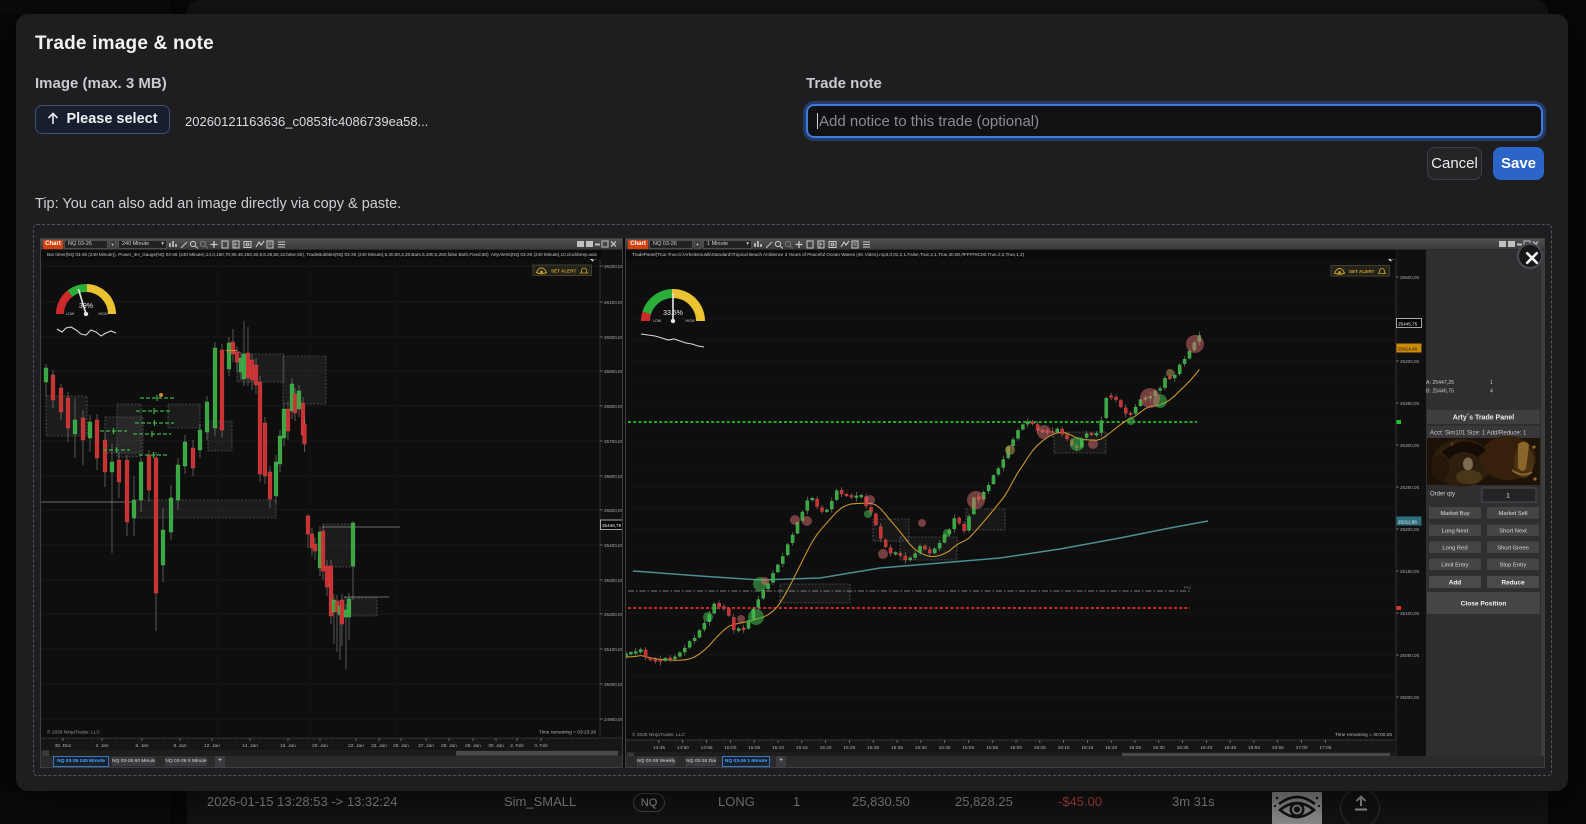 The width and height of the screenshot is (1586, 824). I want to click on svg-text: 25800,00, so click(613, 406).